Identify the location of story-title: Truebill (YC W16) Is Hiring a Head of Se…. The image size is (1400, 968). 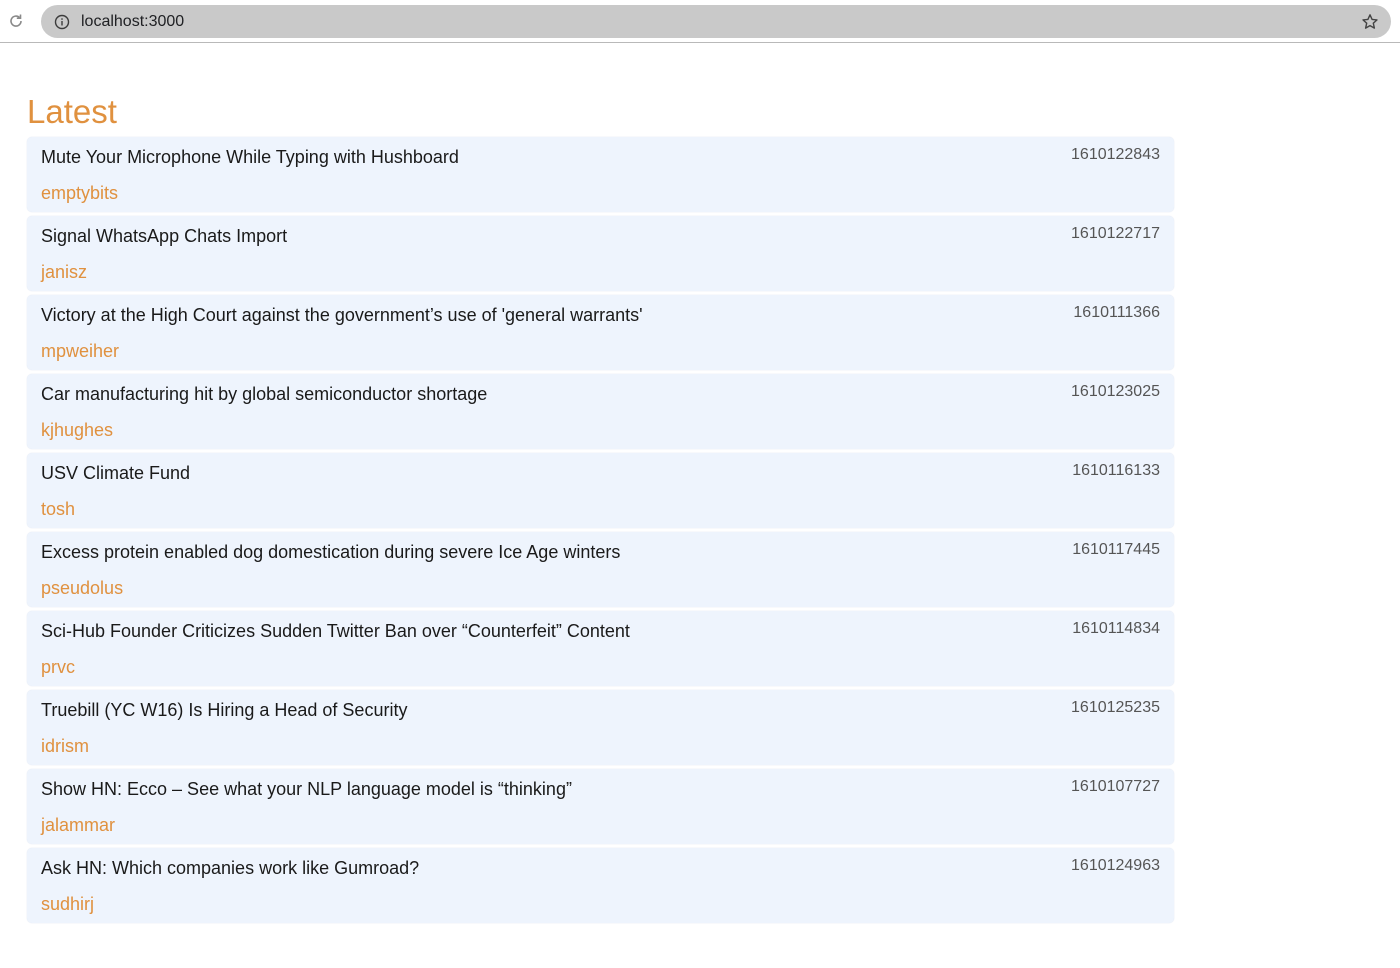
(224, 710).